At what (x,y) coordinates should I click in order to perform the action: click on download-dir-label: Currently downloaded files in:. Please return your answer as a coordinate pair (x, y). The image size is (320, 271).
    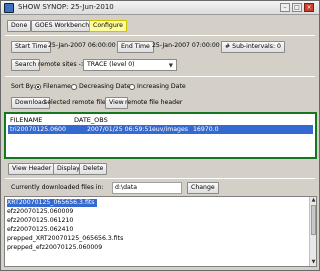
    Looking at the image, I should click on (57, 187).